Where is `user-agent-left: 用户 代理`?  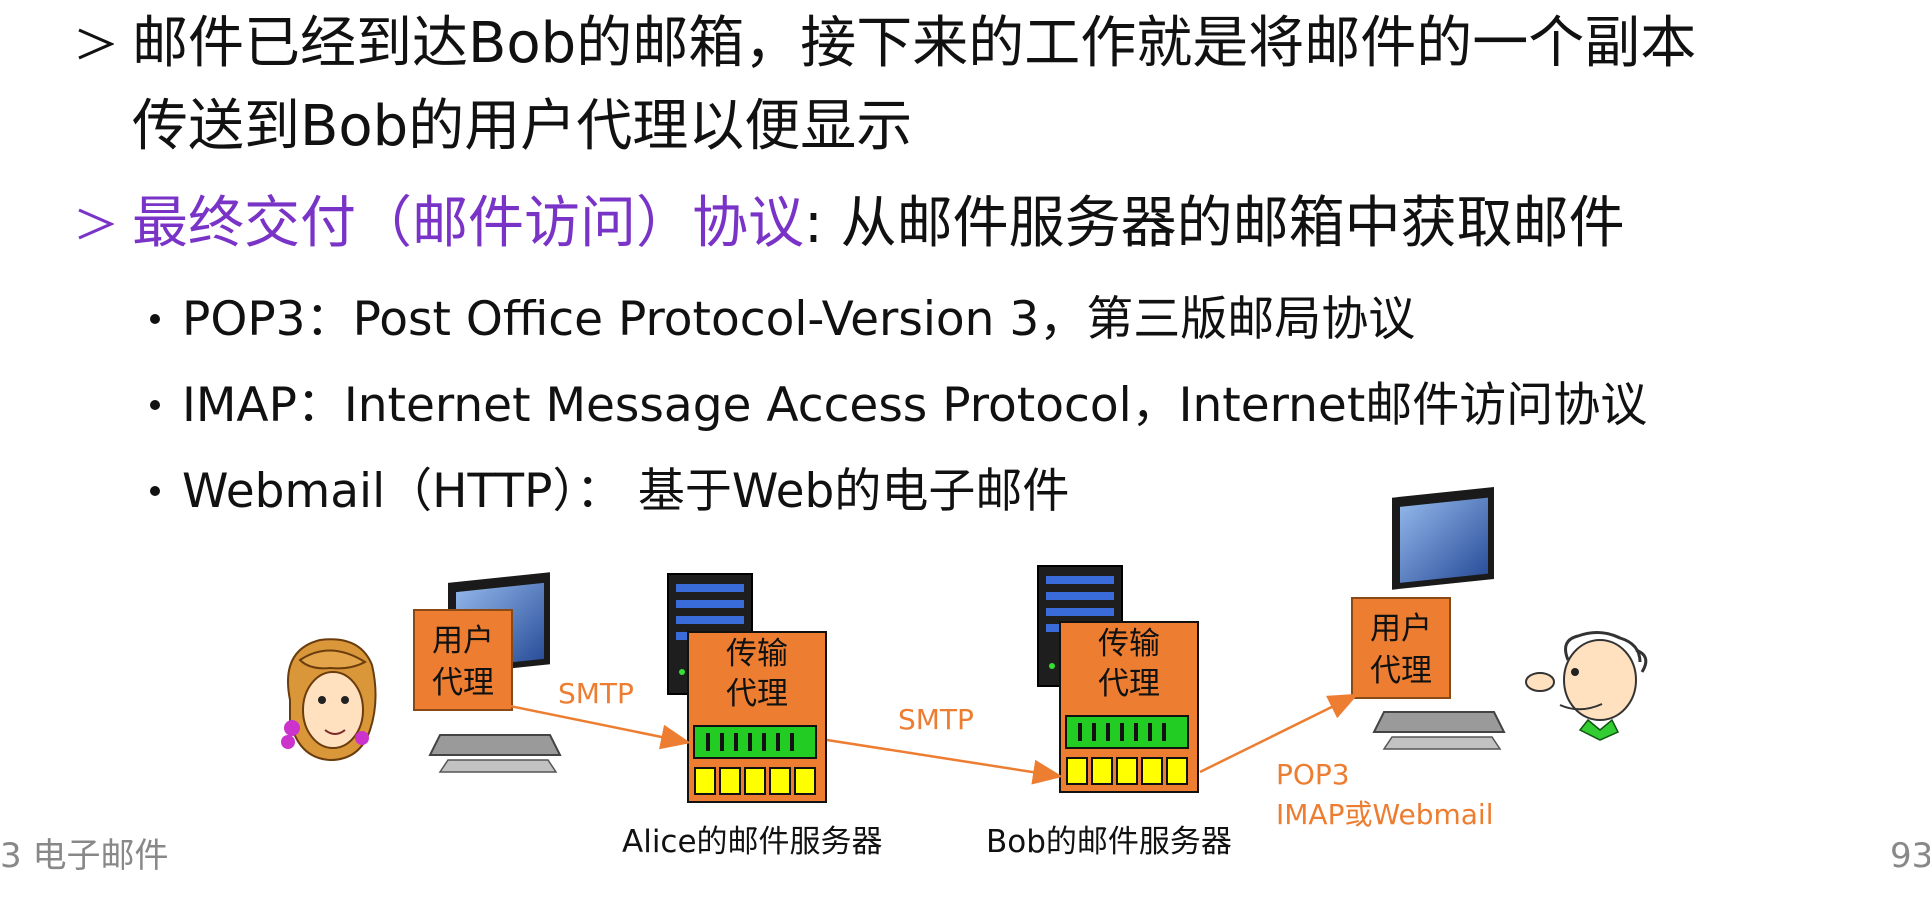
user-agent-left: 用户 代理 is located at coordinates (463, 660).